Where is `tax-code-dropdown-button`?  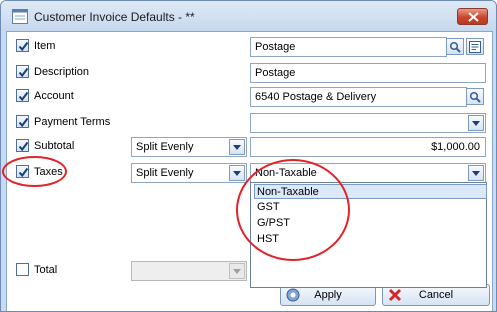 tax-code-dropdown-button is located at coordinates (476, 173).